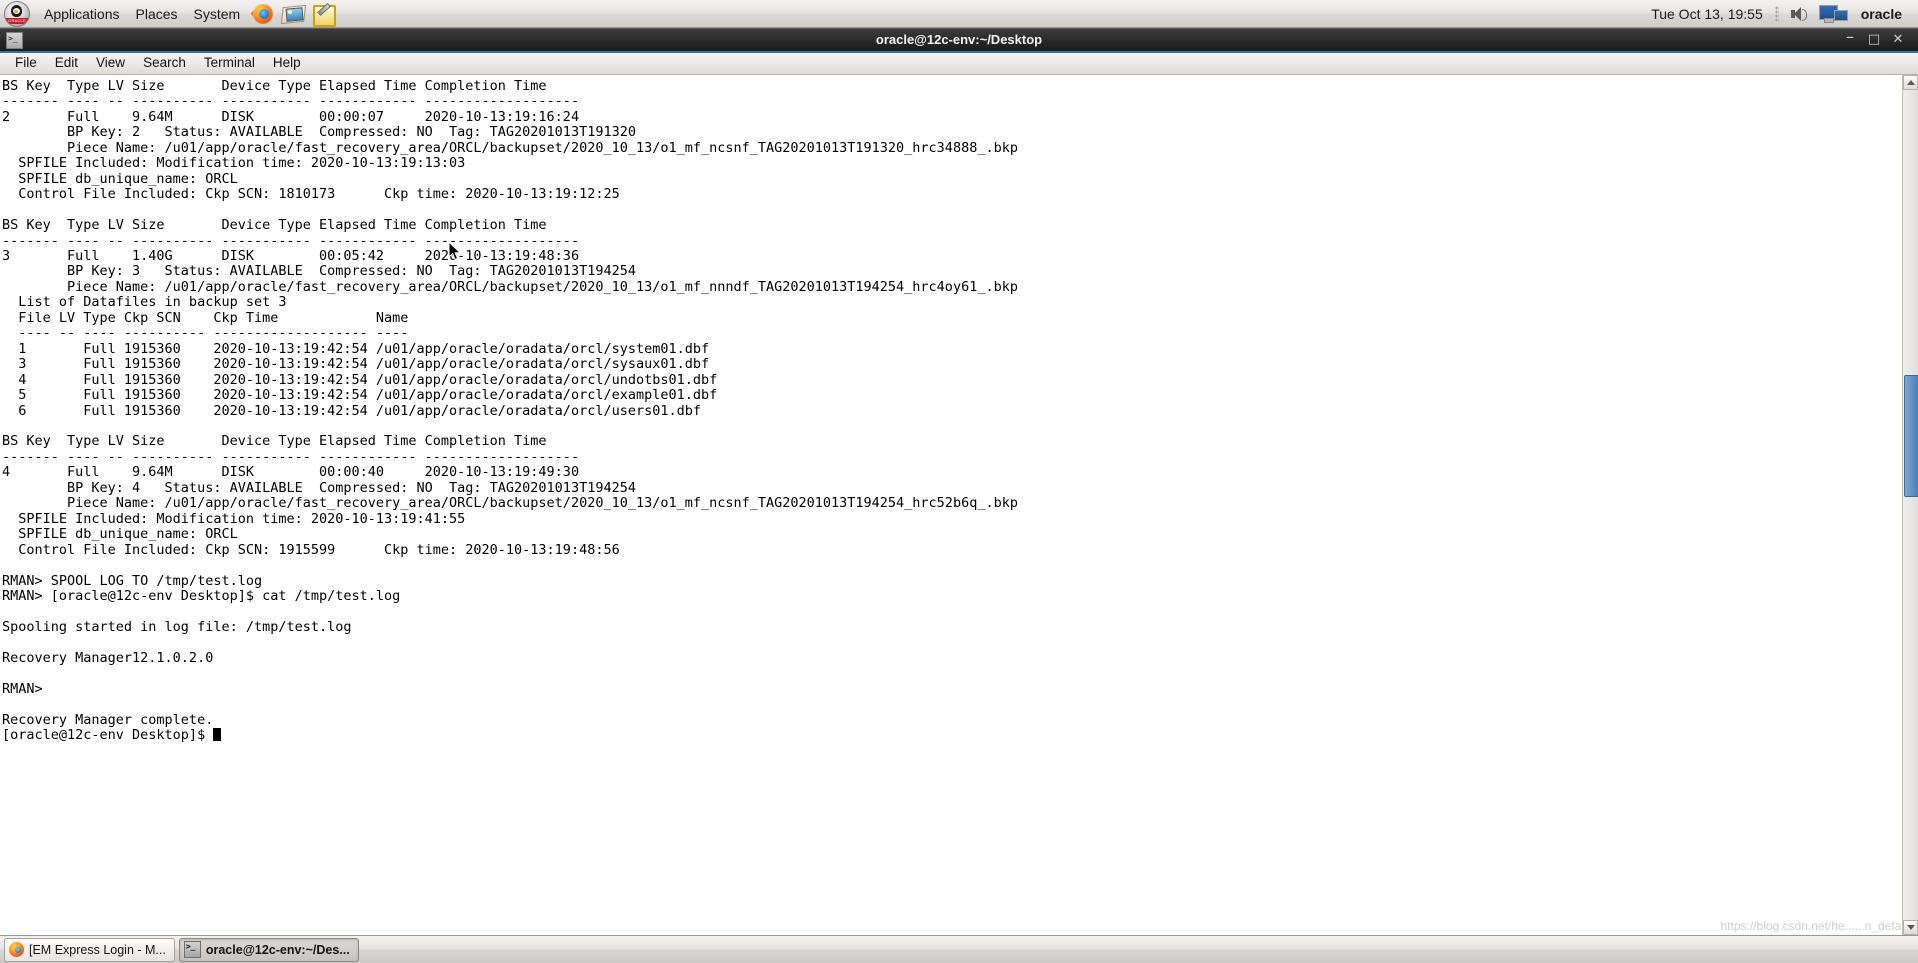  Describe the element at coordinates (1910, 505) in the screenshot. I see `terminal-scrollbar` at that location.